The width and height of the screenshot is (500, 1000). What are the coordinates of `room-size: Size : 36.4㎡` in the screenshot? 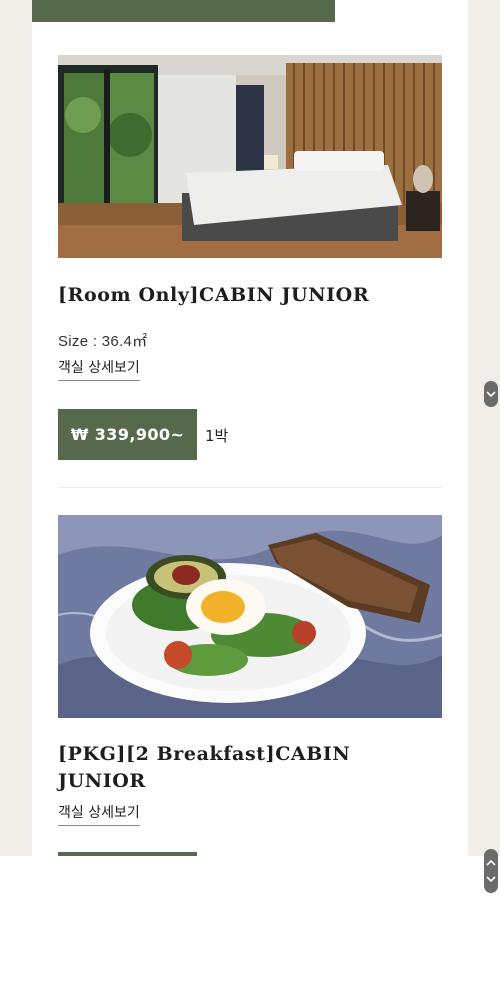 It's located at (103, 341).